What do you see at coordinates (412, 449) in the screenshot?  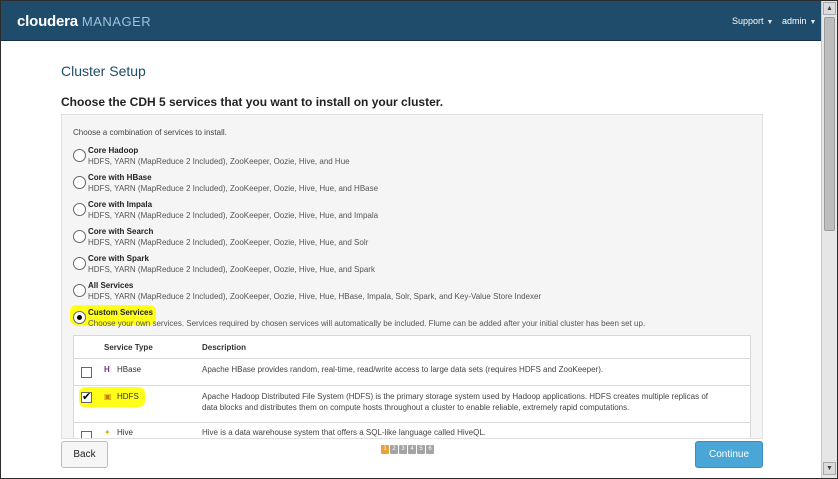 I see `wizard-step: 4` at bounding box center [412, 449].